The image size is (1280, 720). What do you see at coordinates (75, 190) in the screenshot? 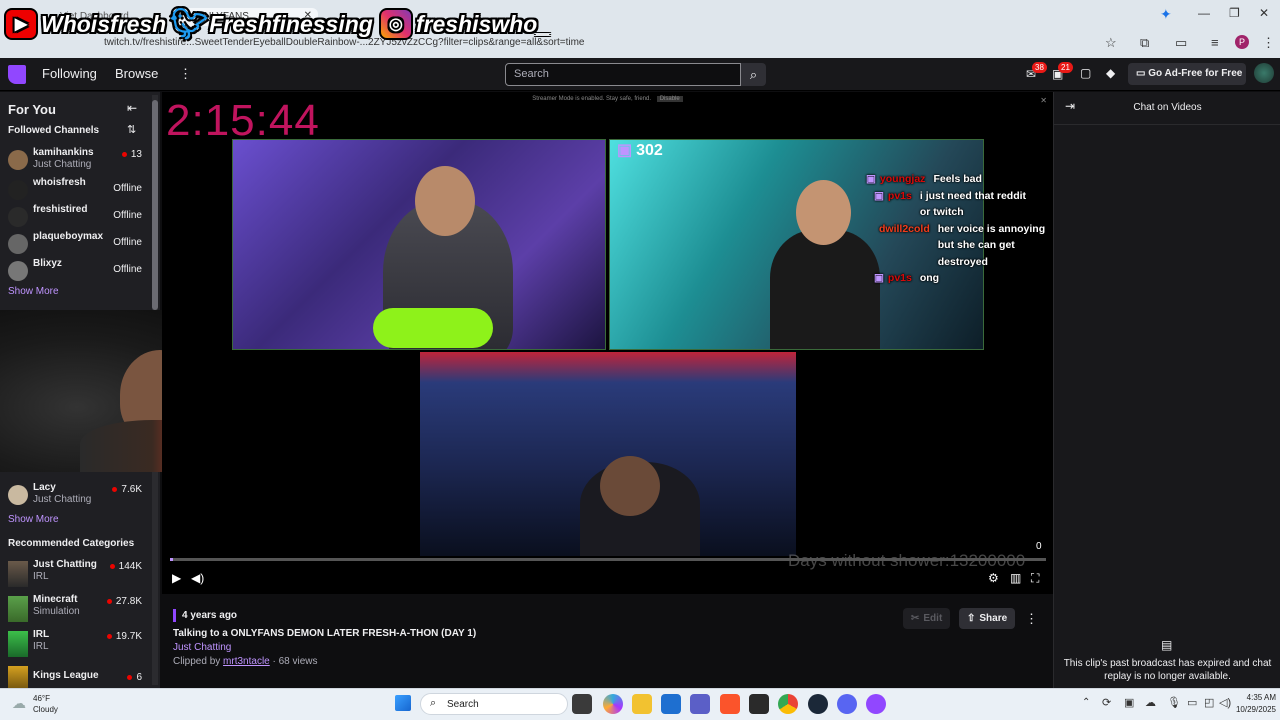
I see `channel-item: whoisfresh Offline` at bounding box center [75, 190].